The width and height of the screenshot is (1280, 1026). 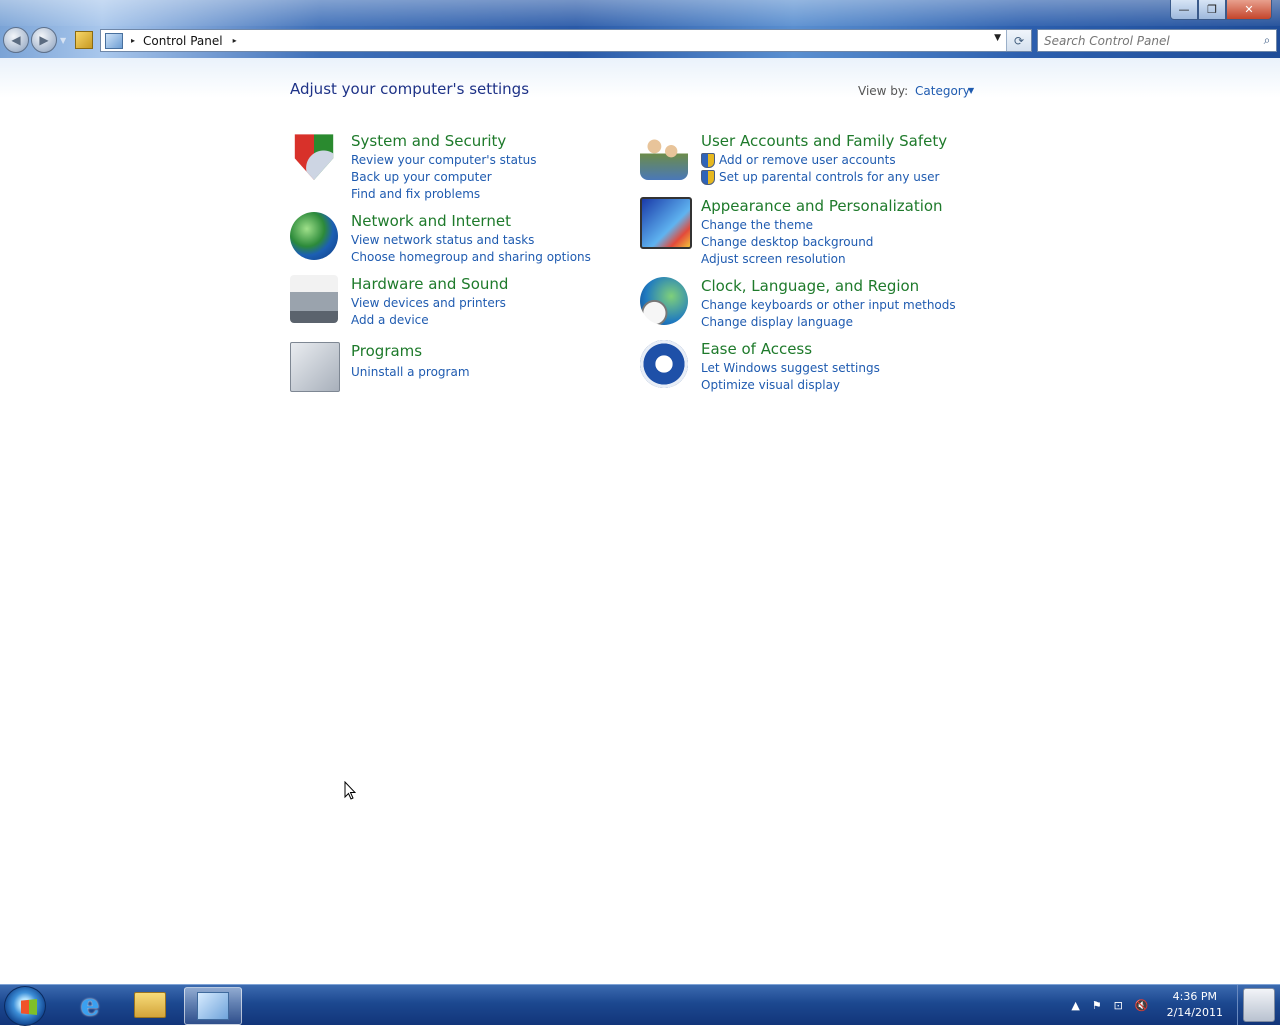 I want to click on task-link: Uninstall a program, so click(x=410, y=372).